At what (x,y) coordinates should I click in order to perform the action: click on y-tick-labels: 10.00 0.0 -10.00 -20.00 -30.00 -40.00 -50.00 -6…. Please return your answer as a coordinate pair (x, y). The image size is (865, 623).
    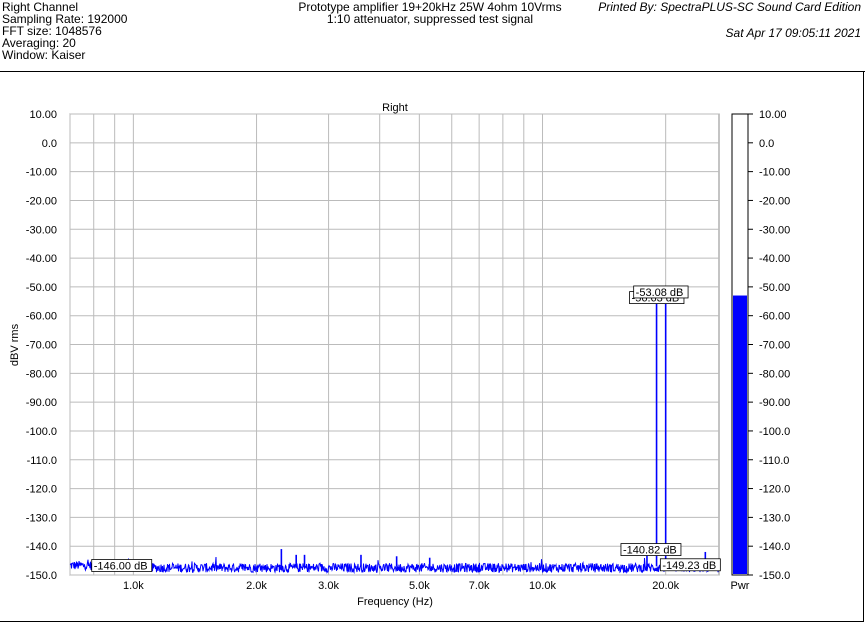
    Looking at the image, I should click on (41, 345).